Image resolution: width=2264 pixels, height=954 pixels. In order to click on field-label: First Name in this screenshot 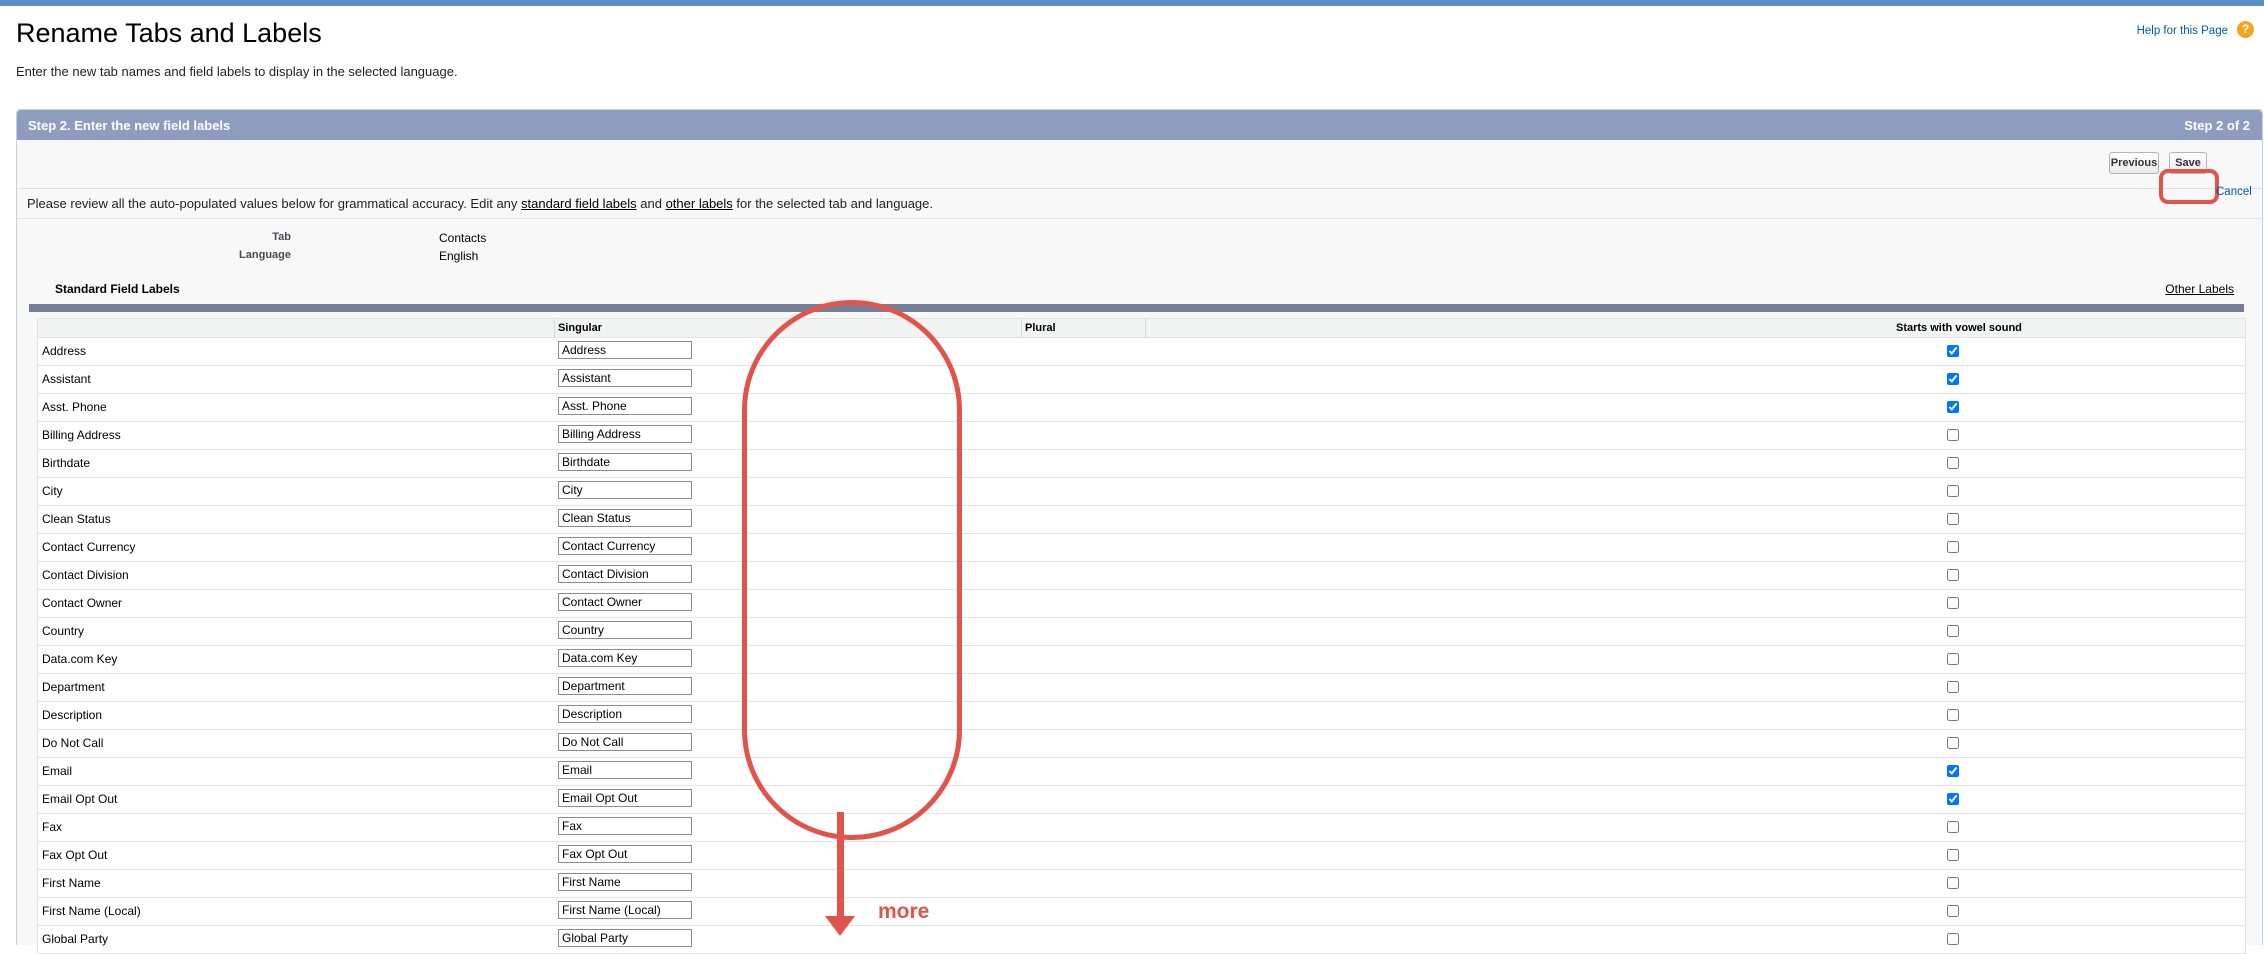, I will do `click(71, 883)`.